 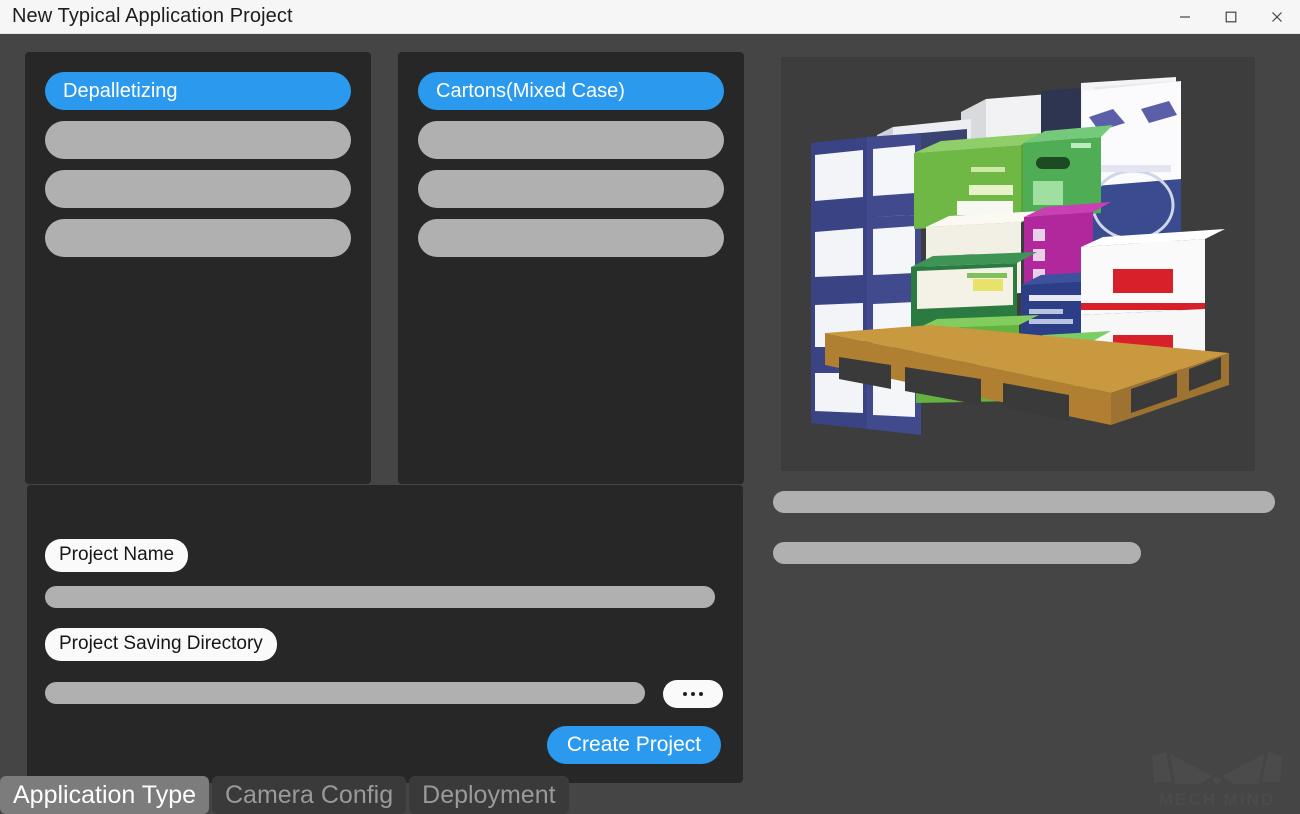 I want to click on category-item-label: Depalletizing, so click(x=120, y=90).